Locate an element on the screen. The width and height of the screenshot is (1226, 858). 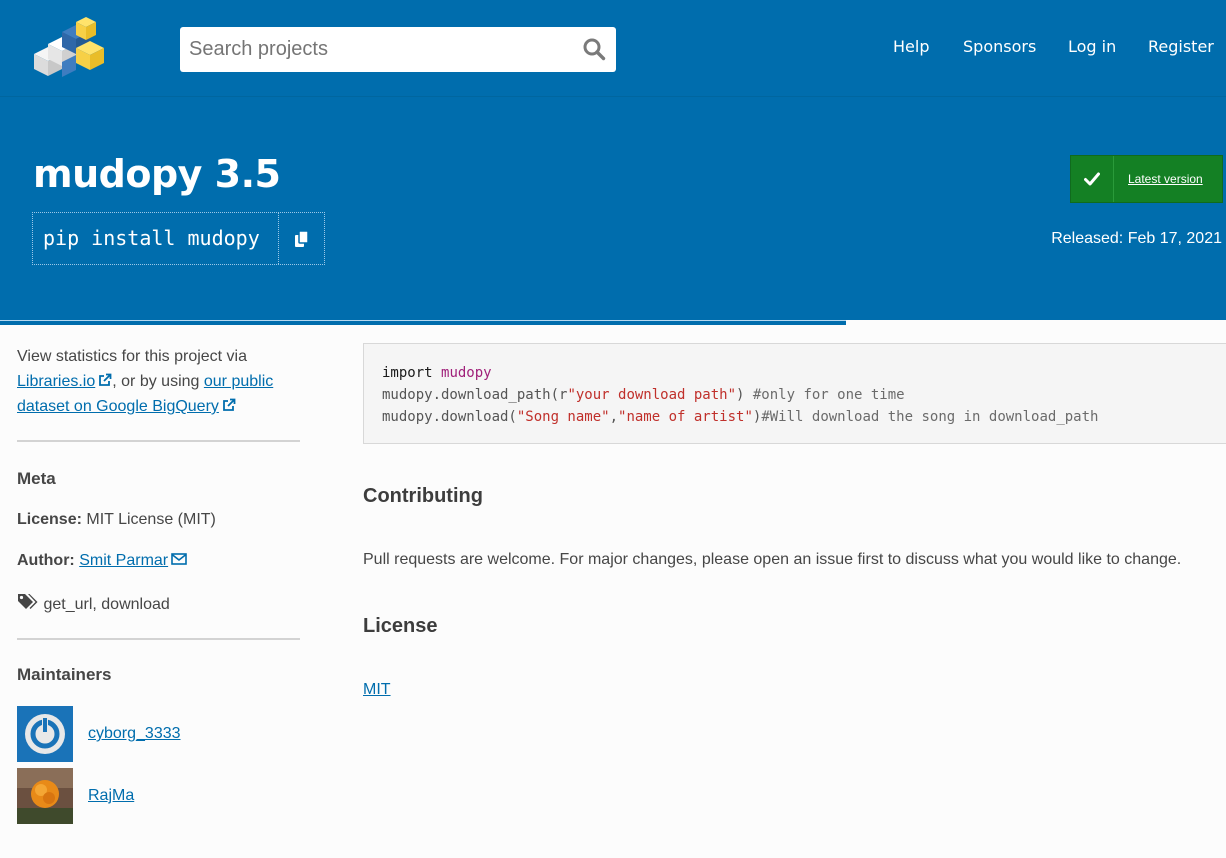
code-string: "Song name" is located at coordinates (563, 417).